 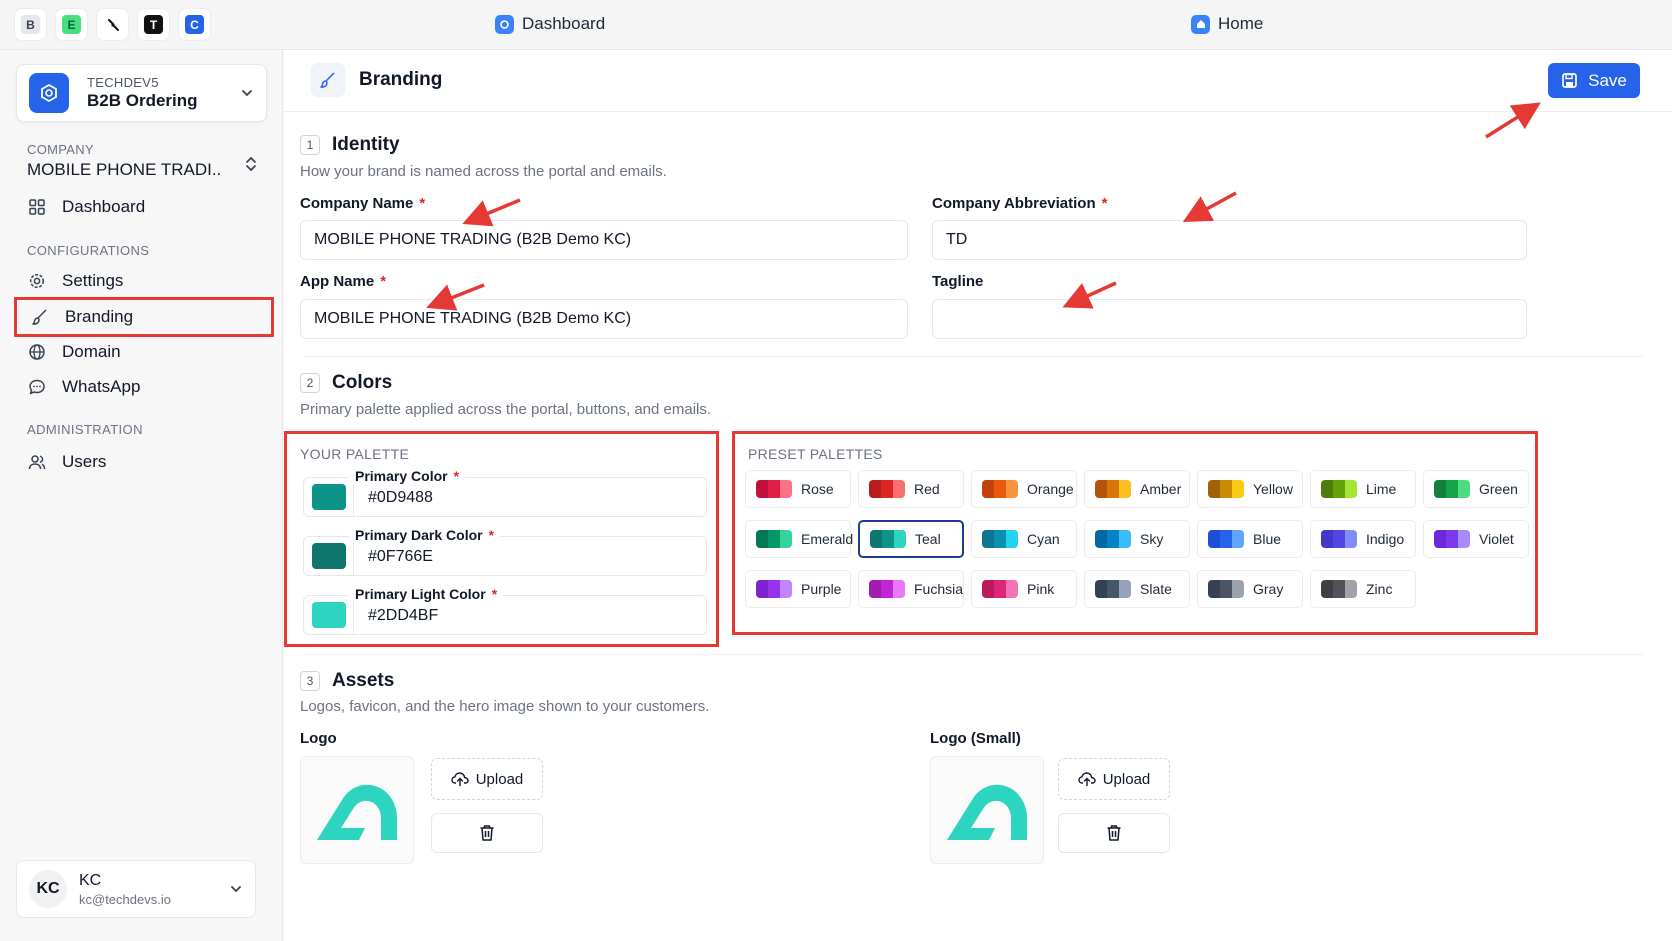 What do you see at coordinates (144, 281) in the screenshot?
I see `sidebar-item-settings: Settings` at bounding box center [144, 281].